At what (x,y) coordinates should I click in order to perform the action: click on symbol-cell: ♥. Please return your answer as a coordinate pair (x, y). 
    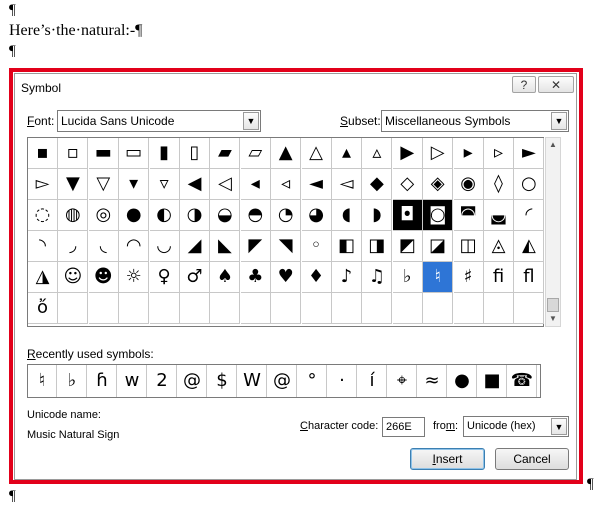
    Looking at the image, I should click on (286, 277).